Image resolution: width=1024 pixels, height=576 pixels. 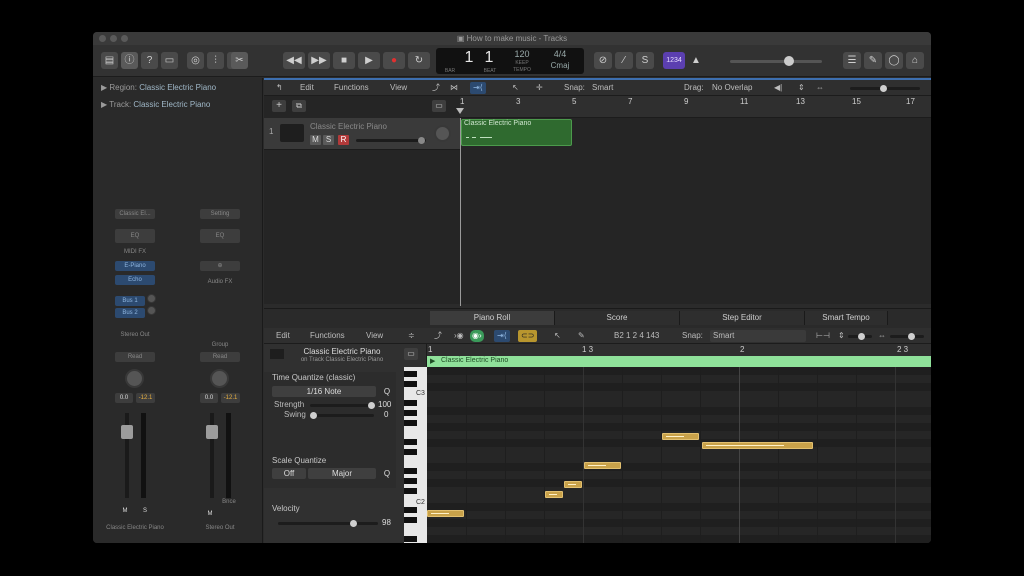 I want to click on record-icon: ●, so click(x=394, y=60).